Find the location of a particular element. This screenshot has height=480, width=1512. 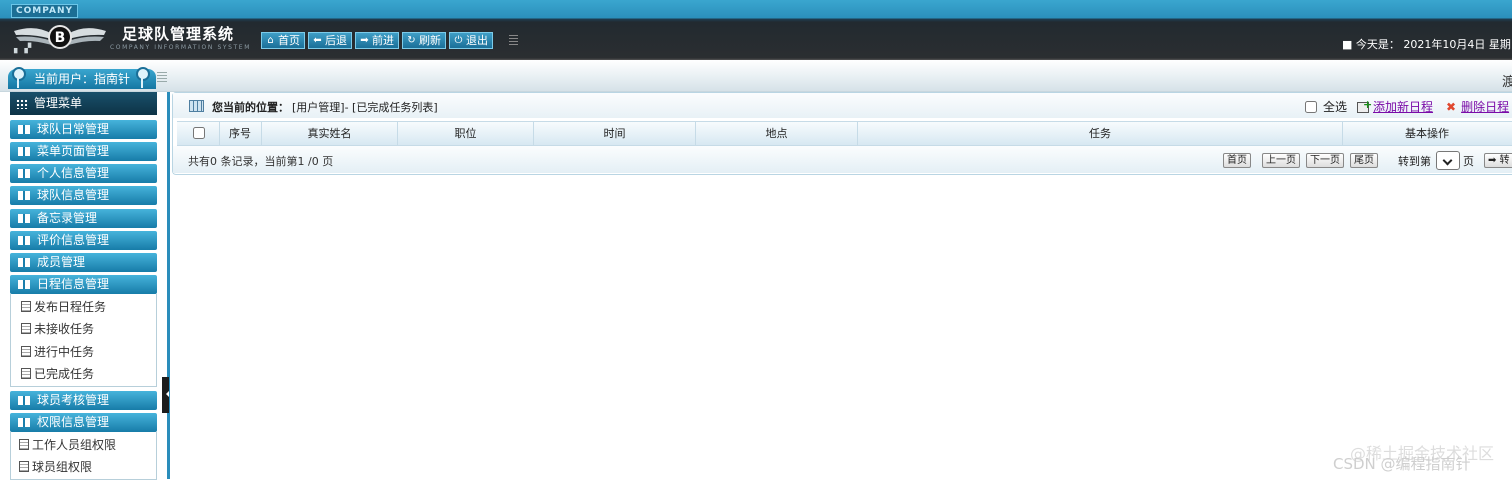

delete-schedule-control: ✖ 删除日程 is located at coordinates (1477, 106).